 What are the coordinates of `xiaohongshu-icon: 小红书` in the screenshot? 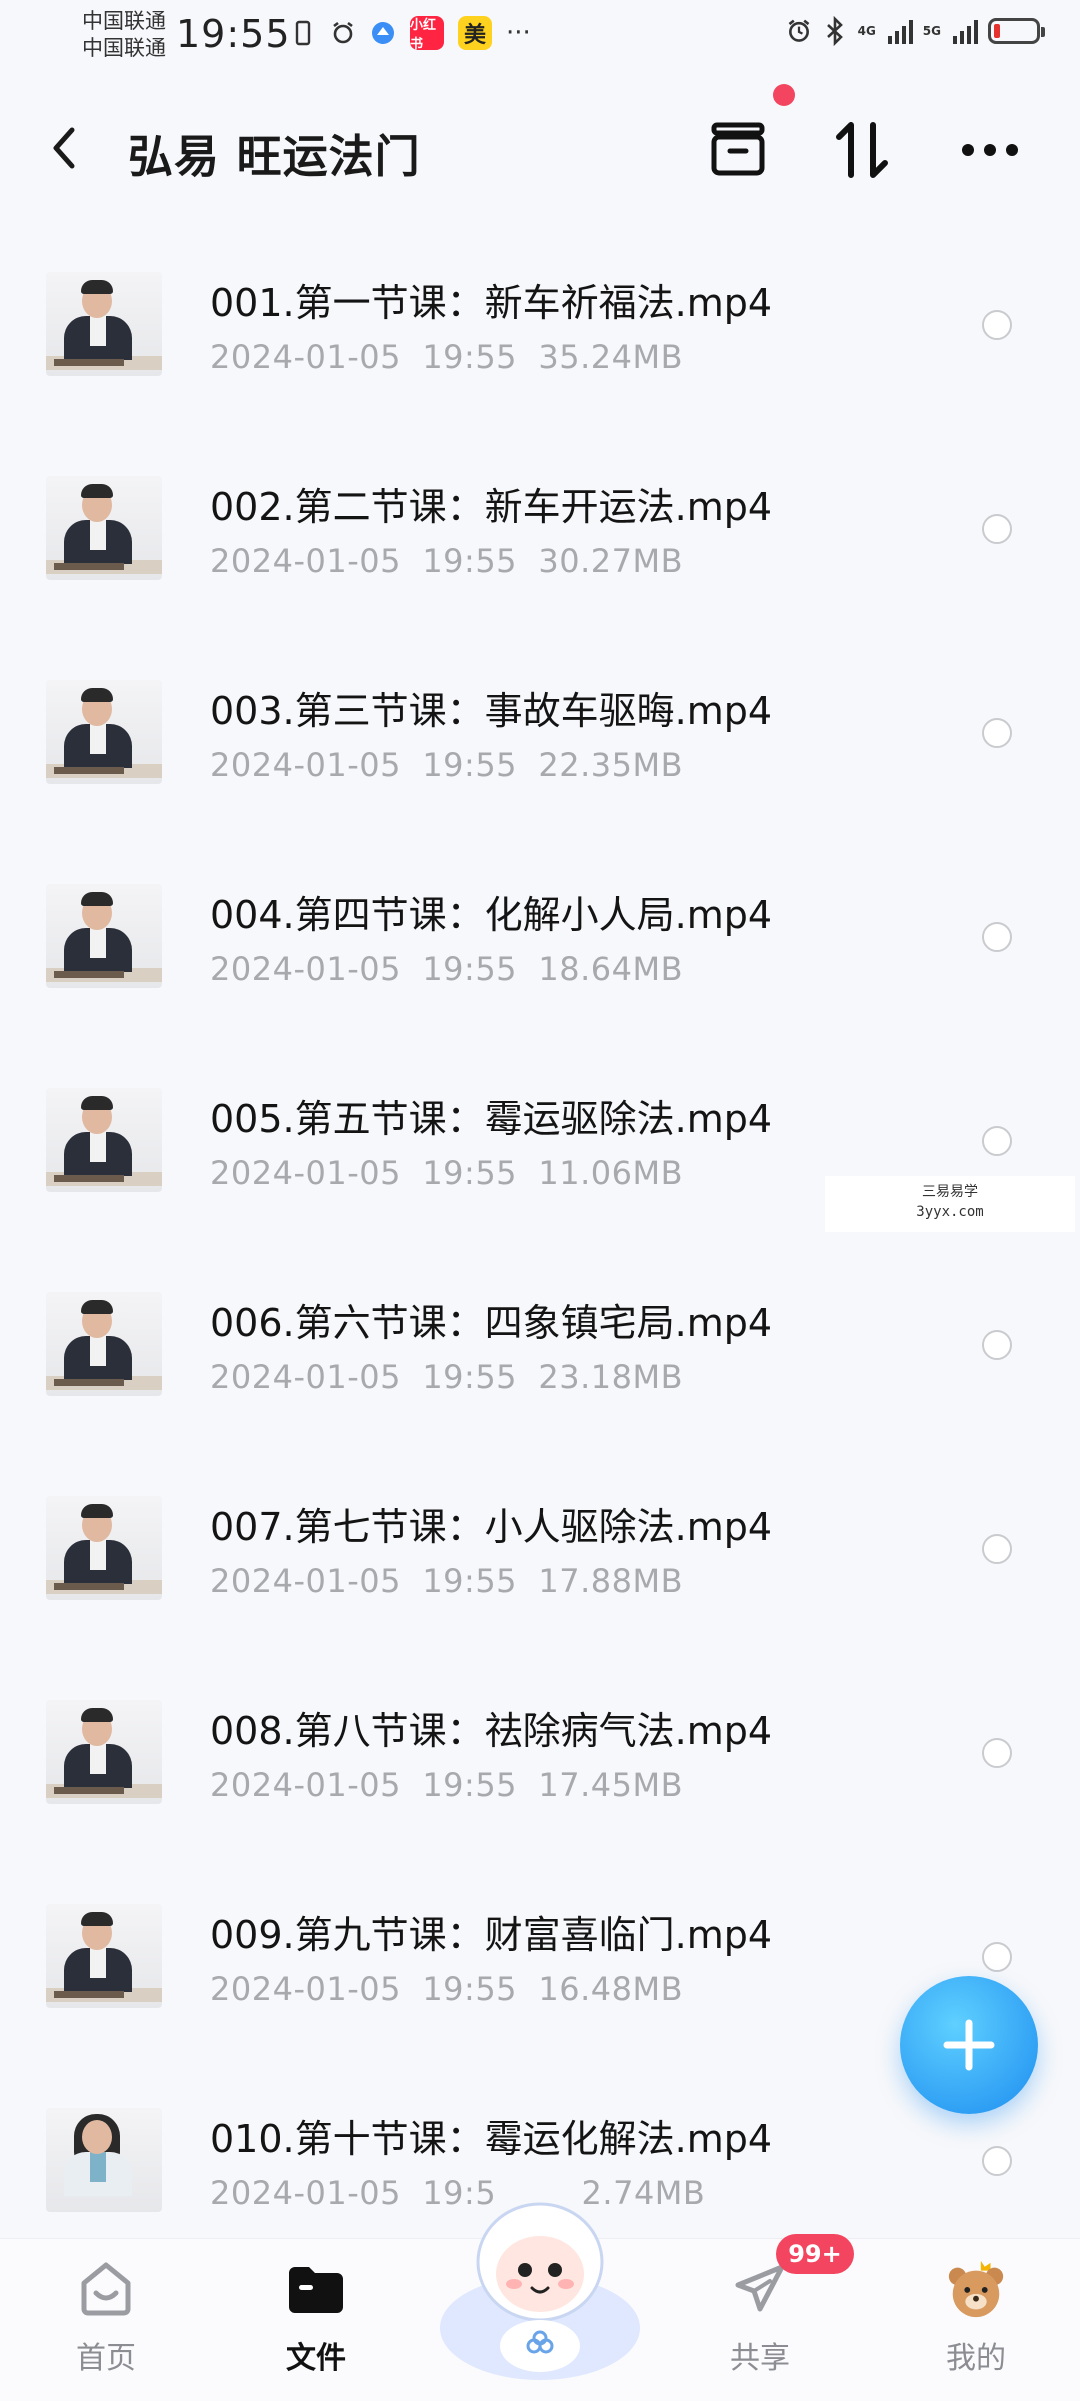 It's located at (427, 34).